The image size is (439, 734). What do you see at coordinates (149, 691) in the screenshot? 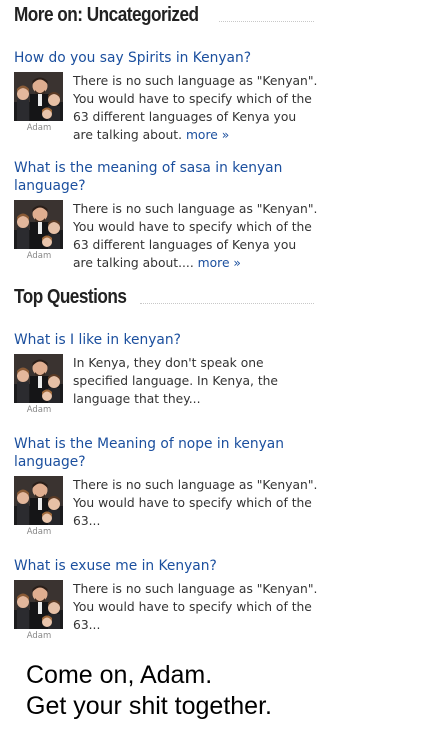
I see `meme-caption: Come on, Adam. Get your shit together.` at bounding box center [149, 691].